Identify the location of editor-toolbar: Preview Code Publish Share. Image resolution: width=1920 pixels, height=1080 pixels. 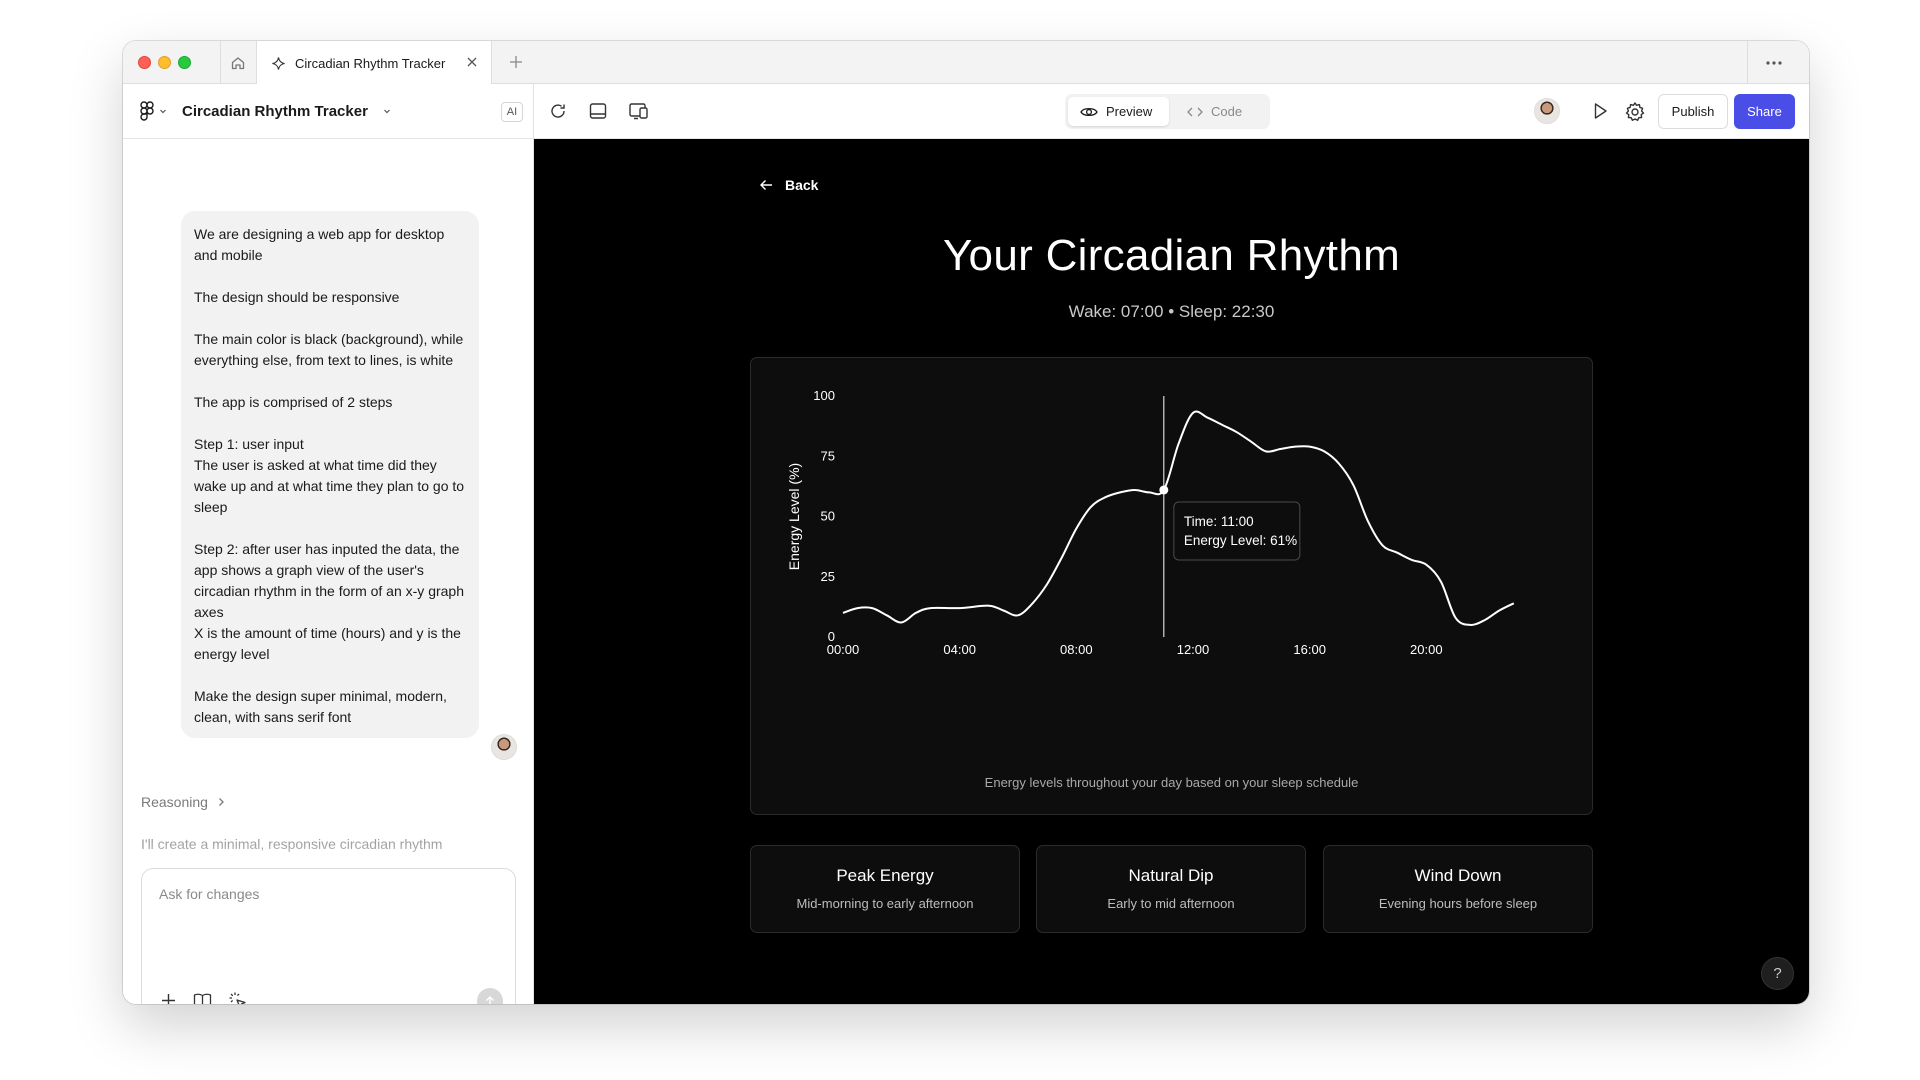
(1171, 111).